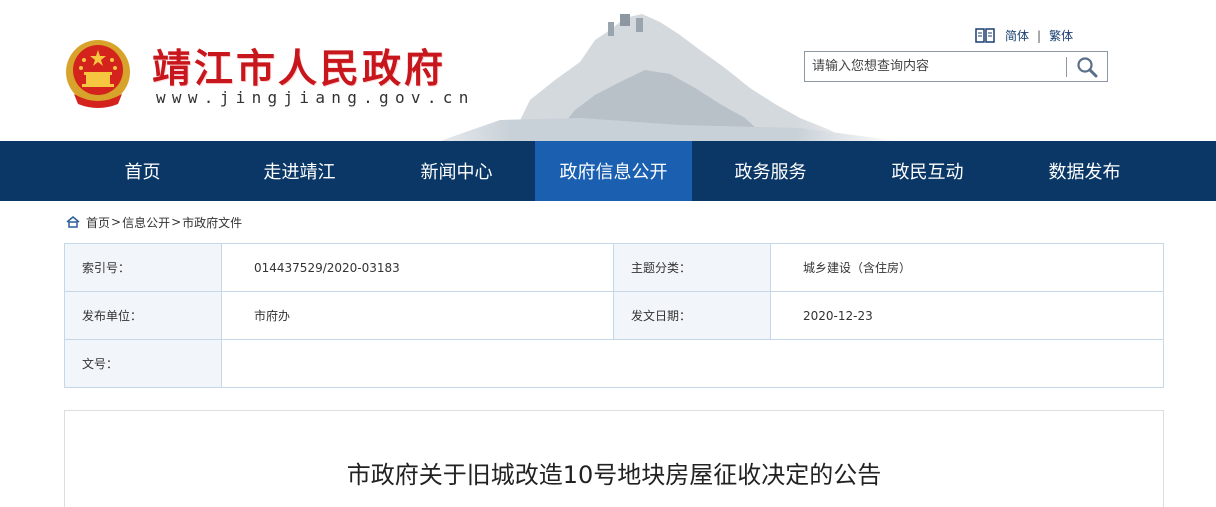 The width and height of the screenshot is (1216, 507). I want to click on nav-data-release: 数据发布, so click(1084, 171).